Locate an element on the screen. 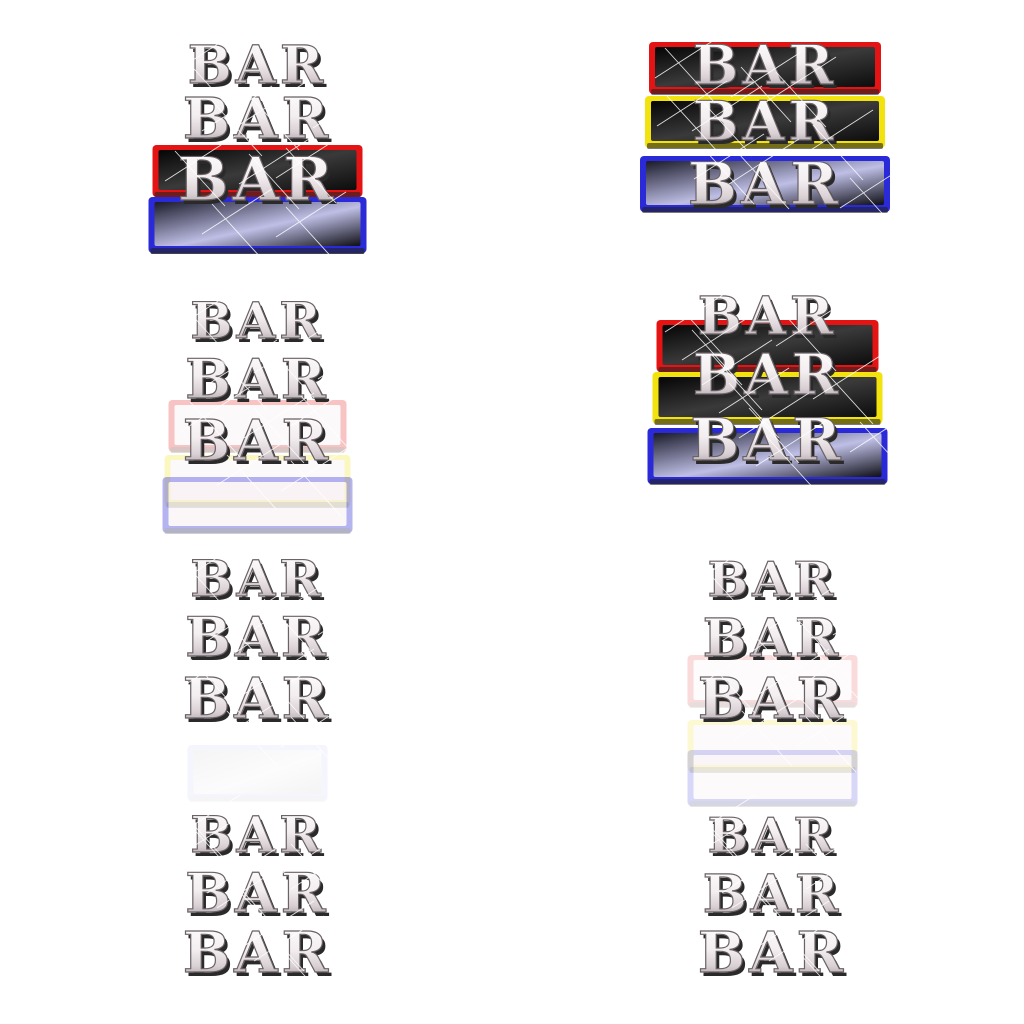 The height and width of the screenshot is (1024, 1024). sprite-frame-5: BAR BAR BAR BAR BAR BAR is located at coordinates (269, 671).